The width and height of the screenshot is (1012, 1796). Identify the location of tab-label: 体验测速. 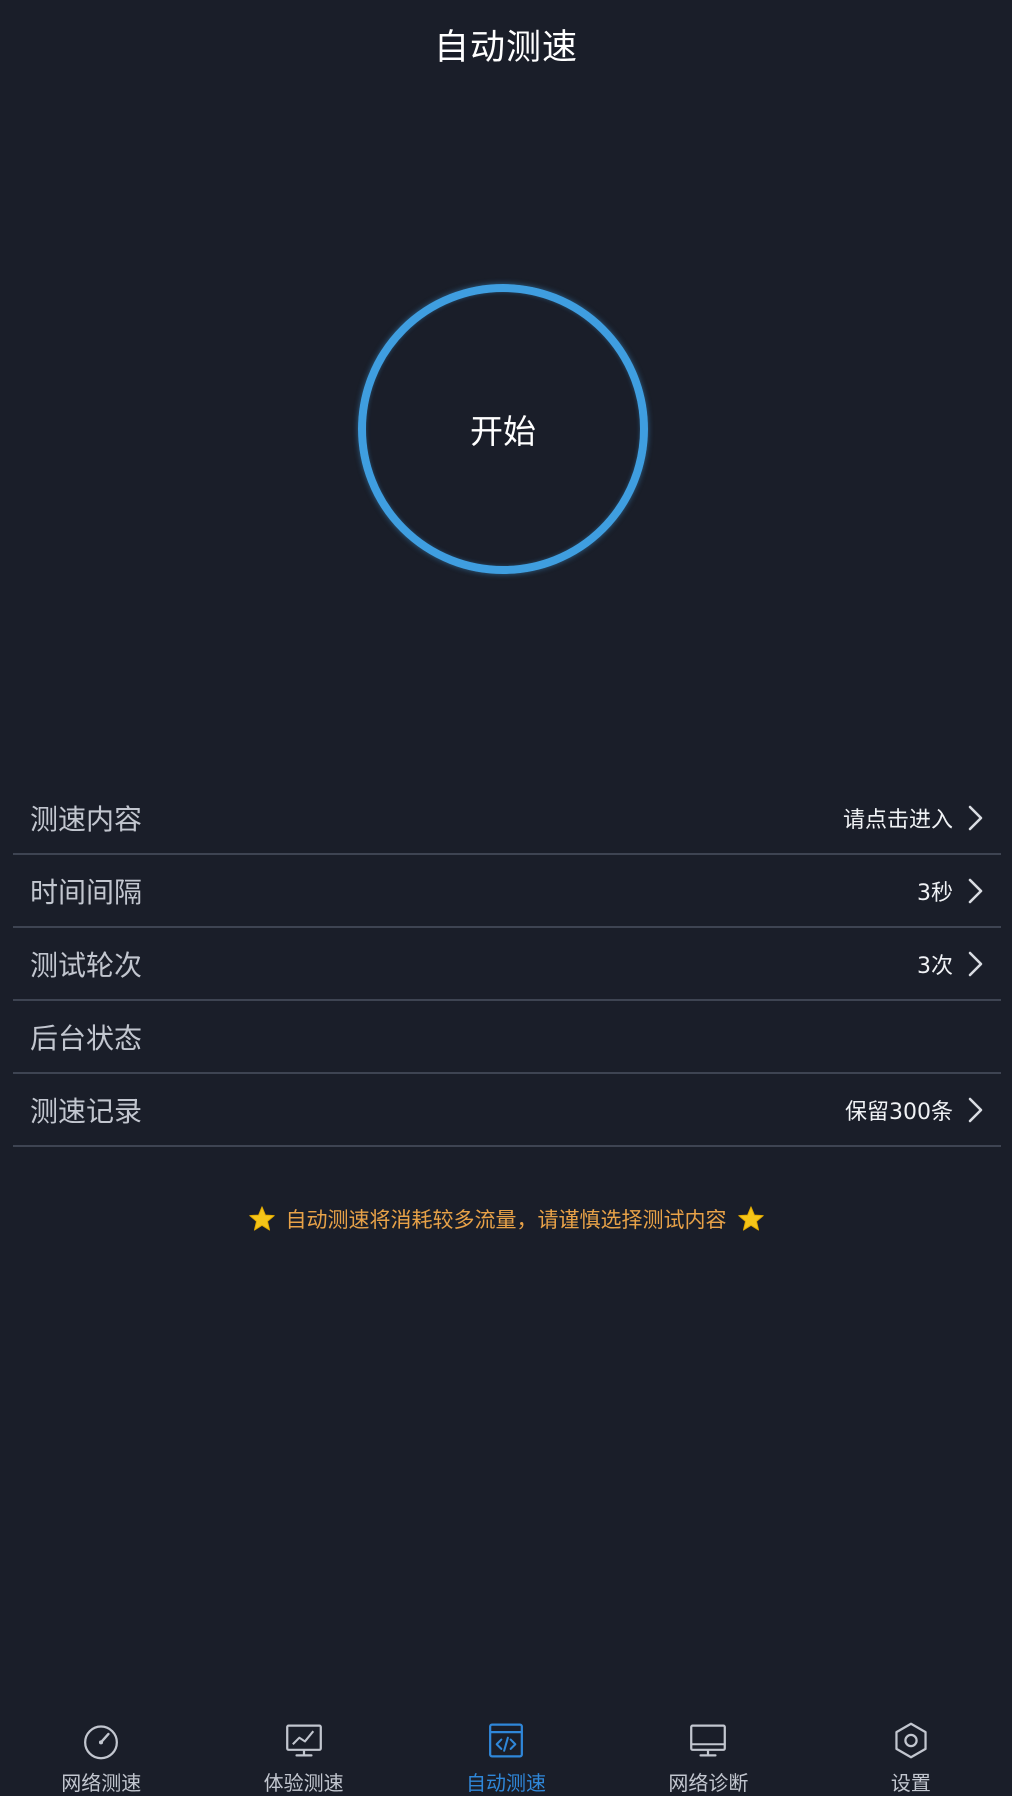
(303, 1783).